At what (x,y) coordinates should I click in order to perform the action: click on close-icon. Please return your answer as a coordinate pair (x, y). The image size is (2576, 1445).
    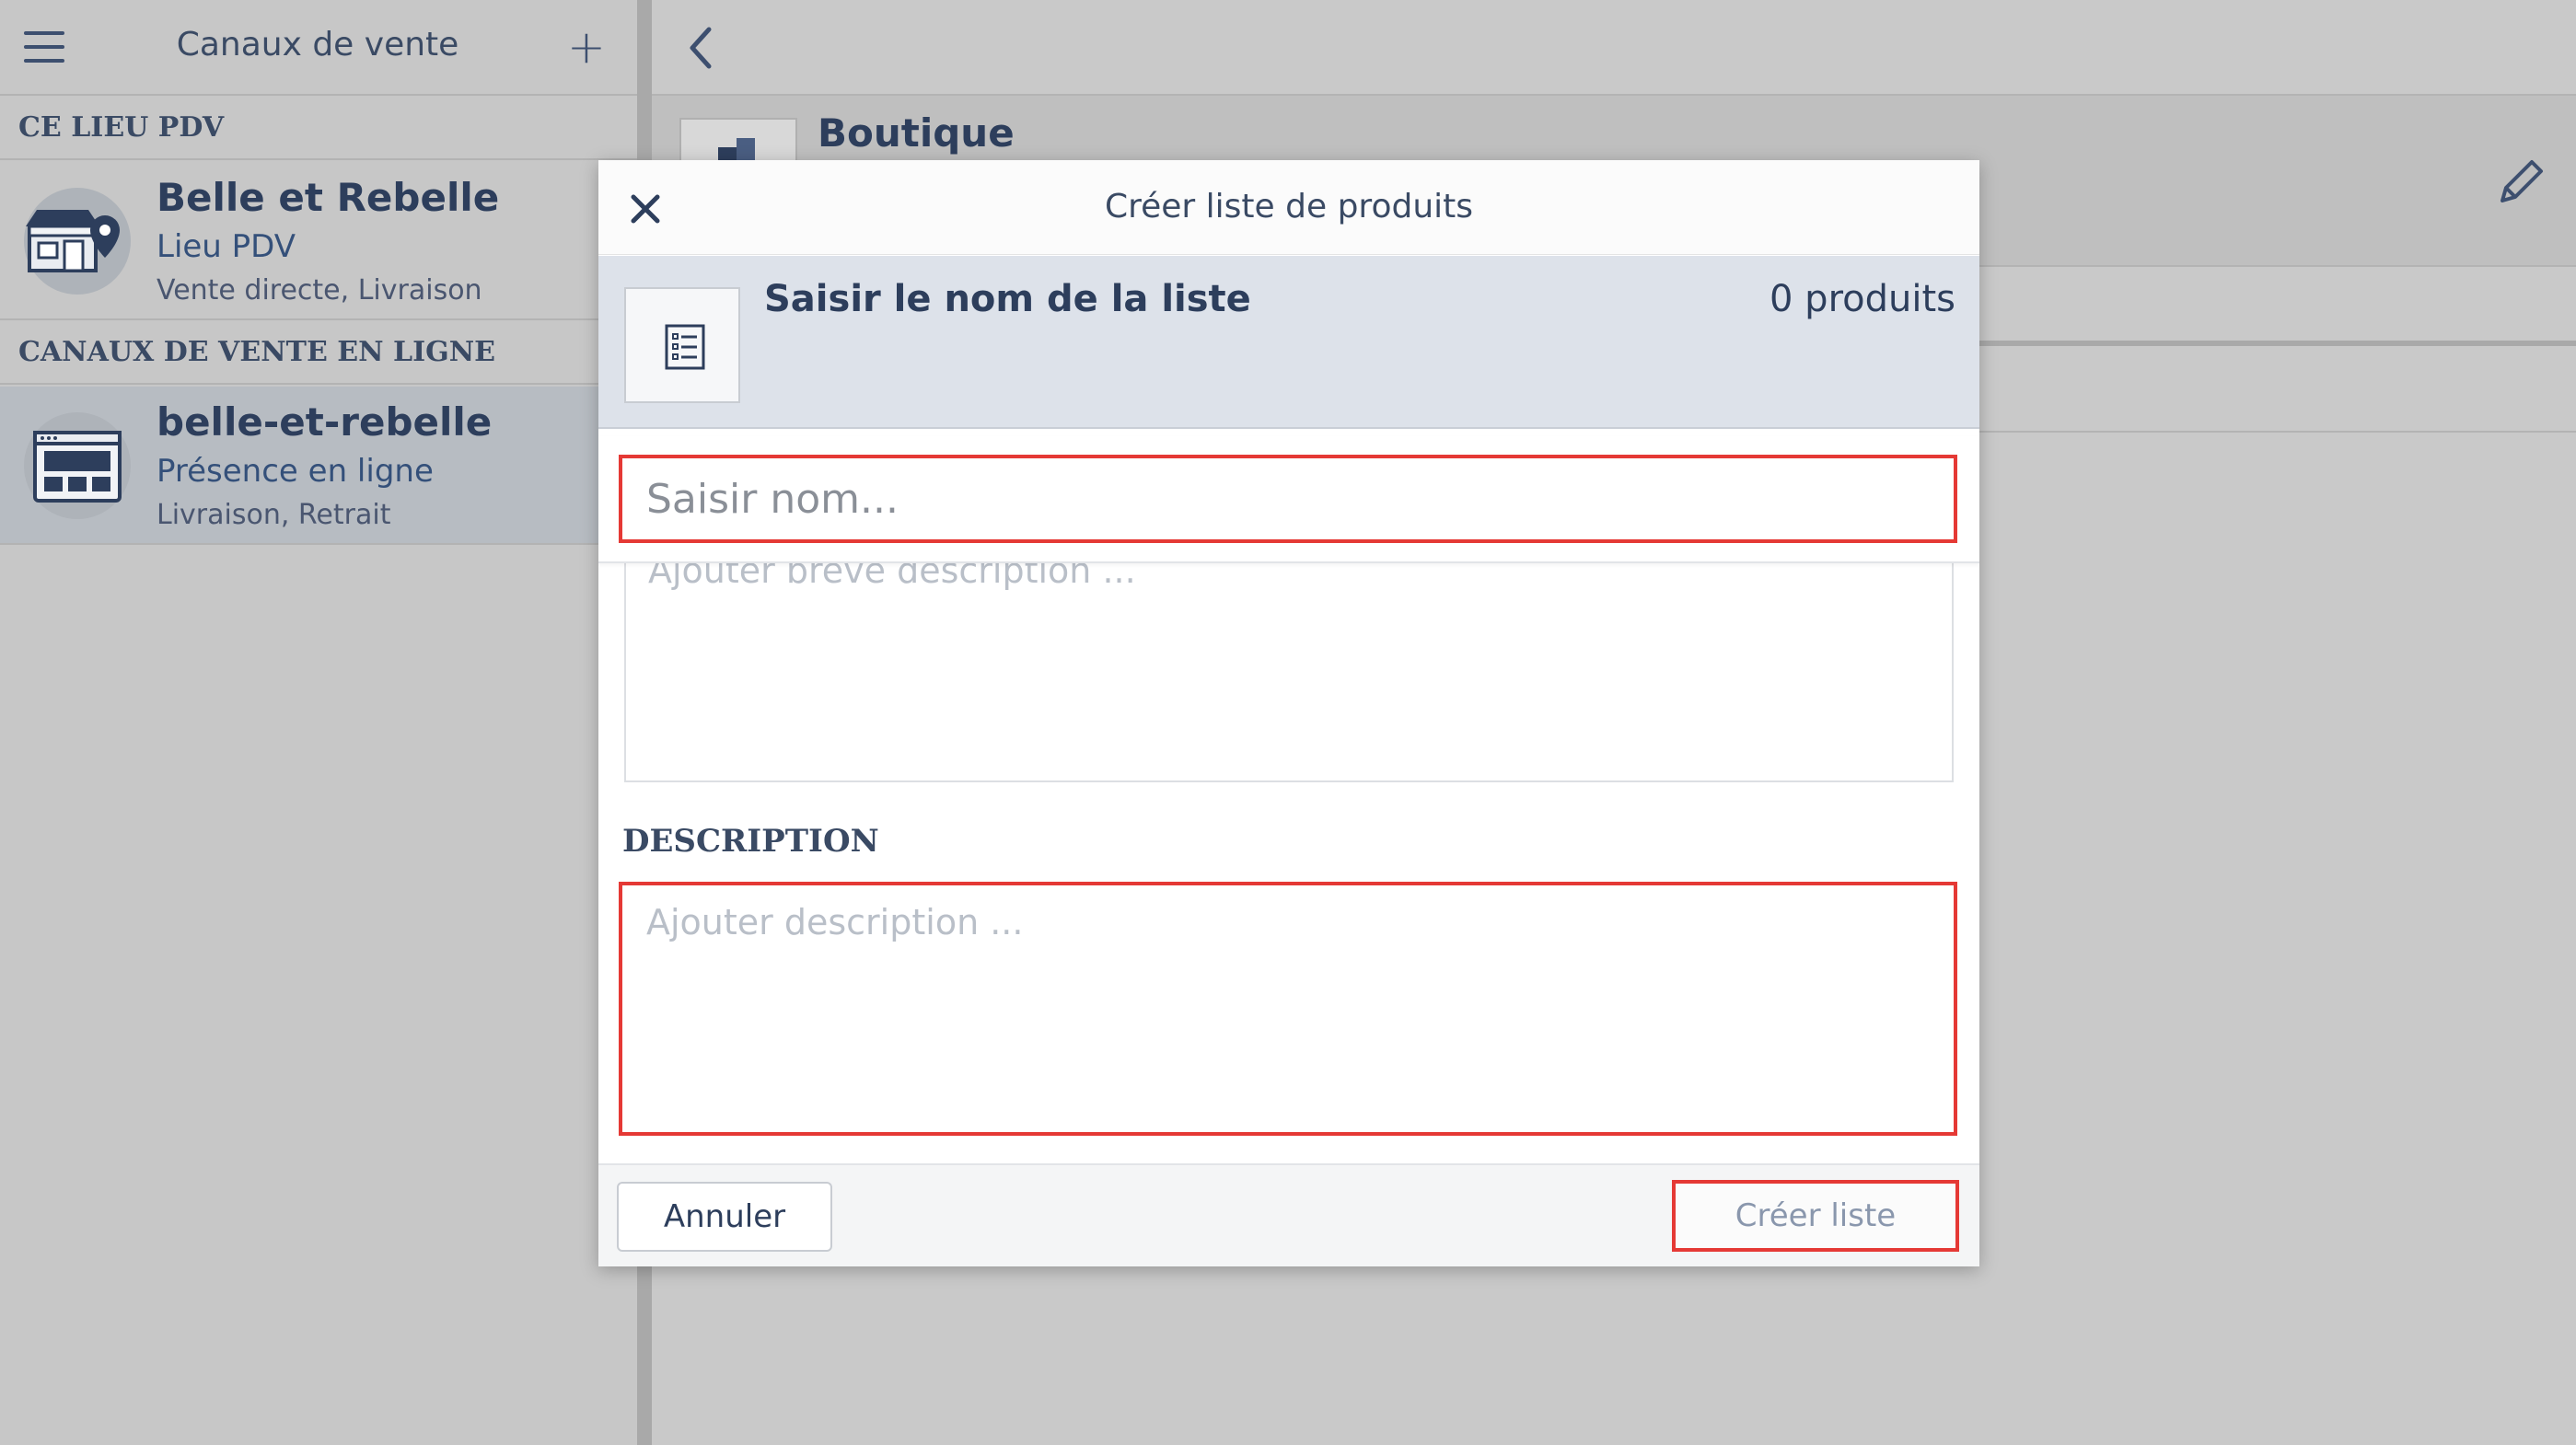
    Looking at the image, I should click on (645, 209).